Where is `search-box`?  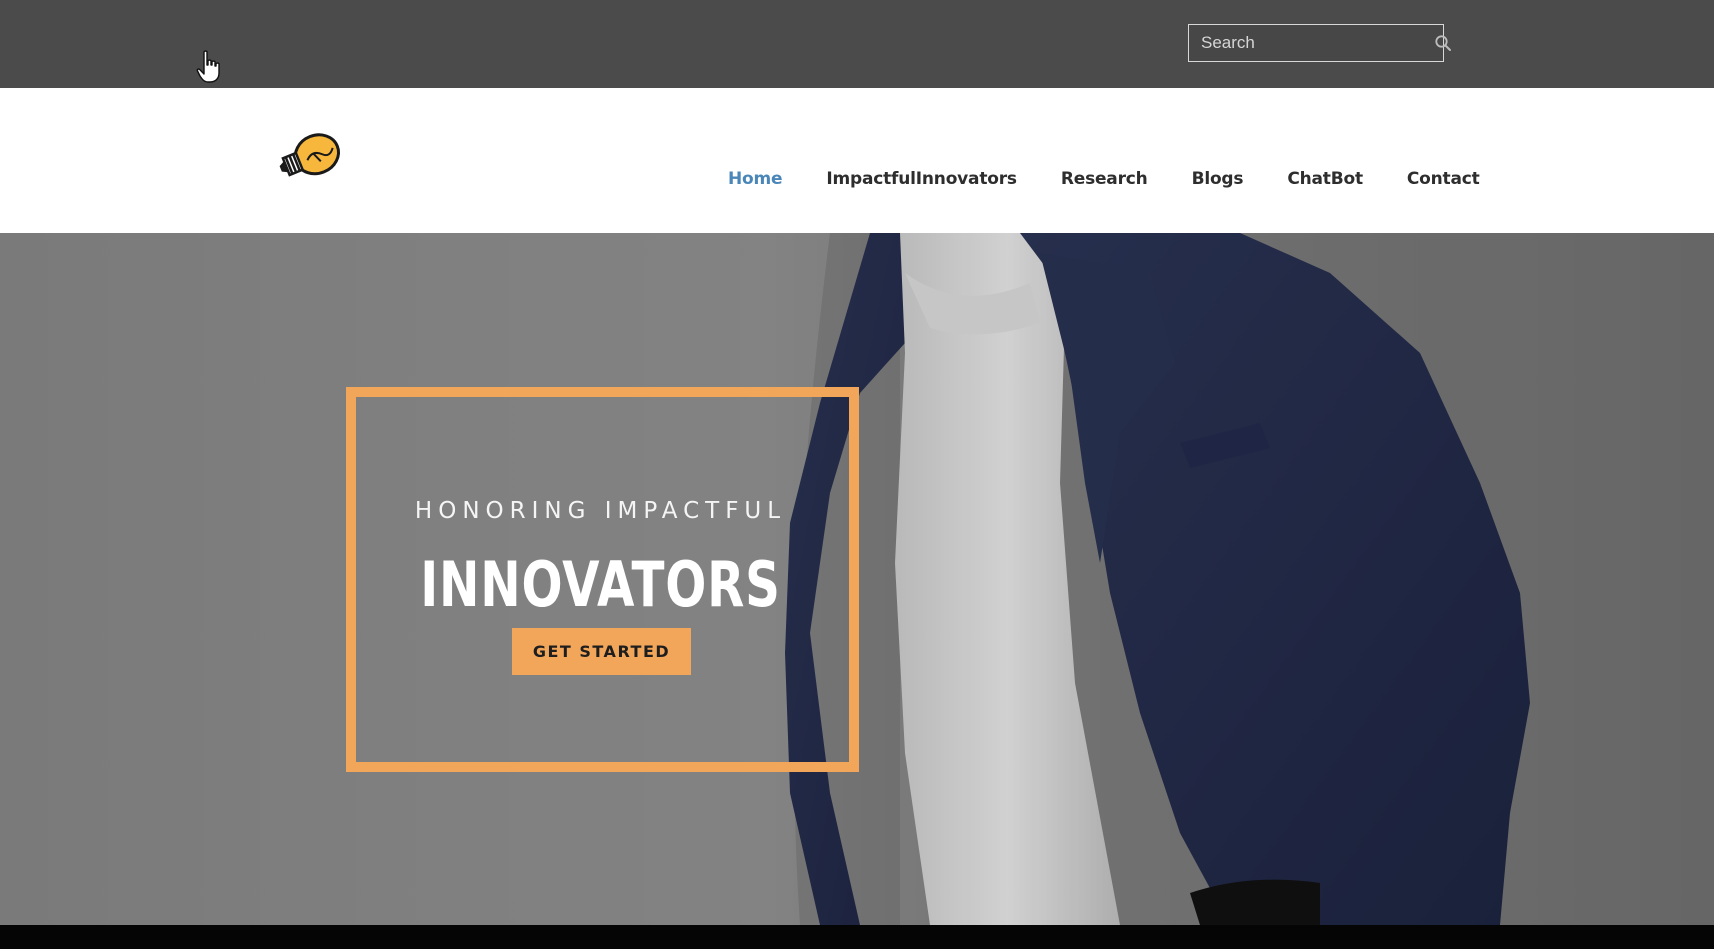 search-box is located at coordinates (1319, 43).